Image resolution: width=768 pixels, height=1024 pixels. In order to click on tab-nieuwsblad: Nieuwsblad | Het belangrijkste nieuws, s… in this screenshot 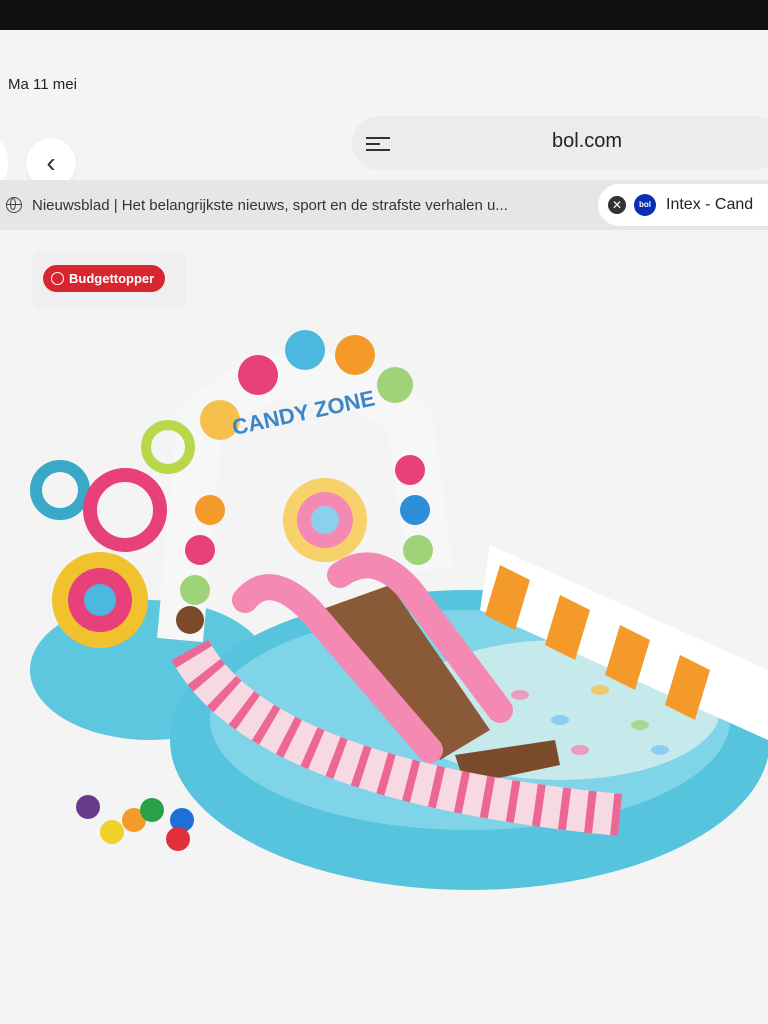, I will do `click(296, 205)`.